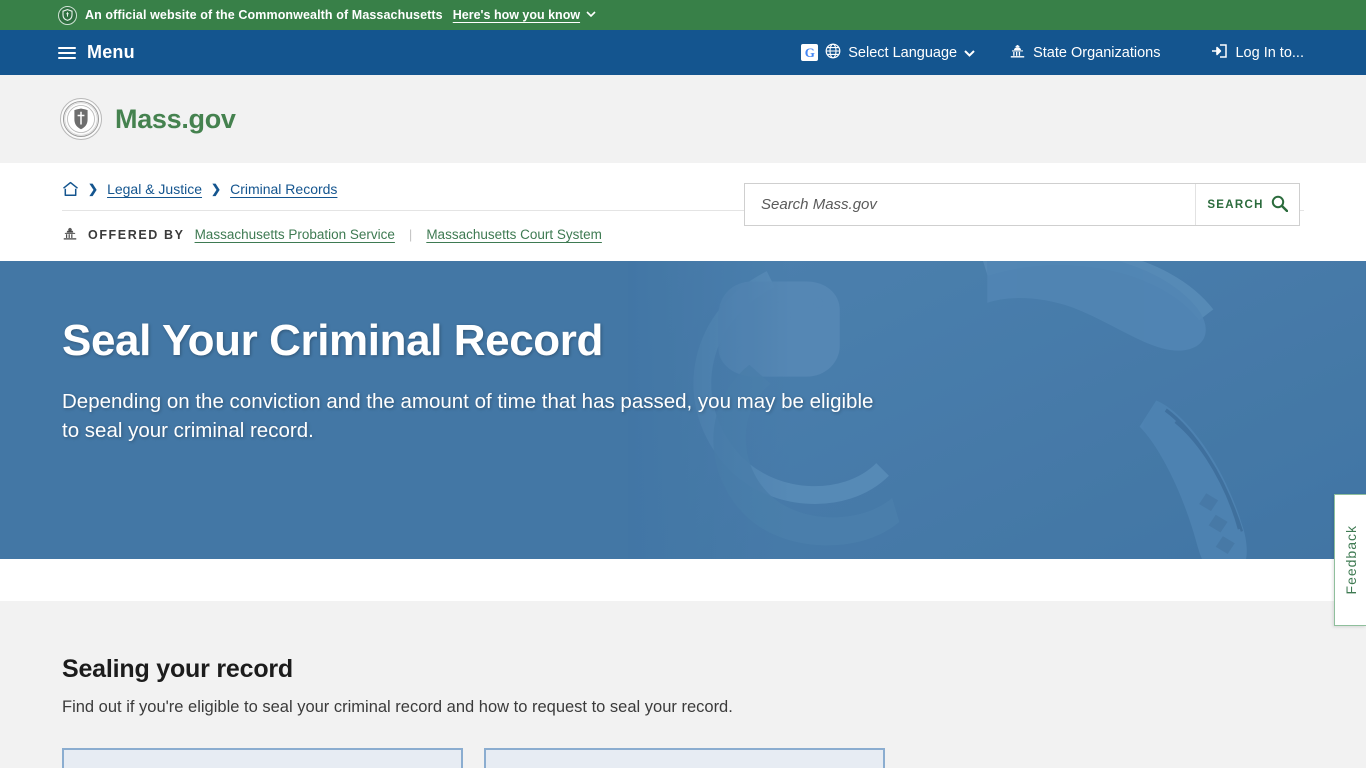  I want to click on mass-gov-logo: Mass.gov, so click(148, 119).